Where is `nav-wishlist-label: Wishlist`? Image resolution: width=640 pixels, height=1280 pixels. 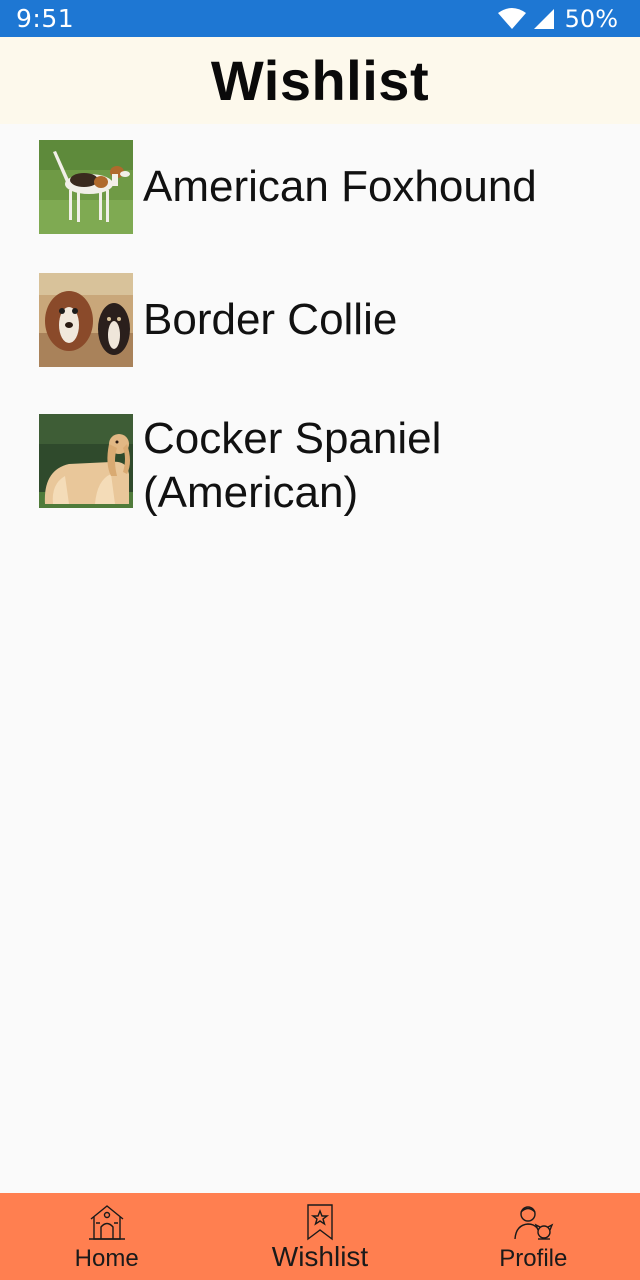 nav-wishlist-label: Wishlist is located at coordinates (320, 1256).